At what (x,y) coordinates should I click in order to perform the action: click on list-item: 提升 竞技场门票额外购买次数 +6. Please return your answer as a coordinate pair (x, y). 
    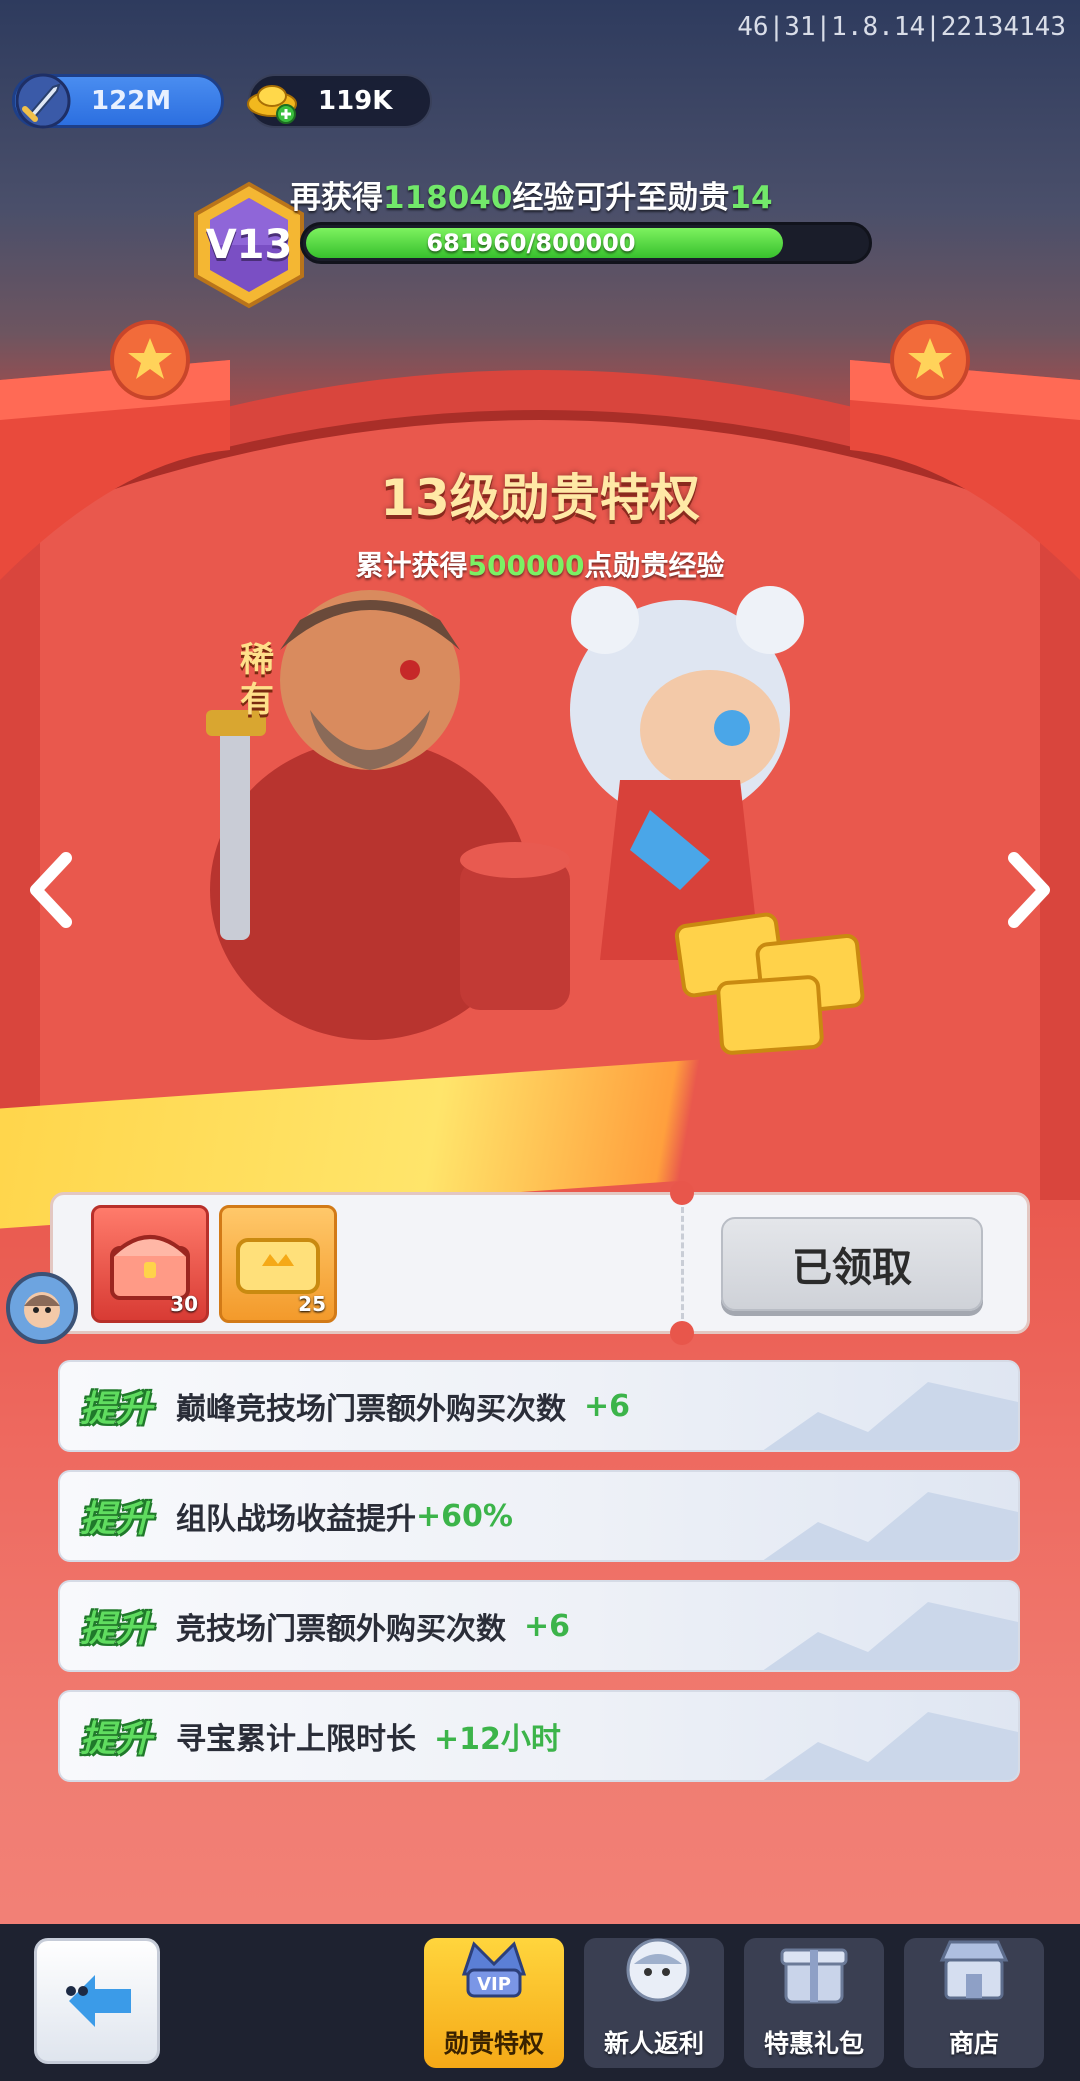
    Looking at the image, I should click on (539, 1626).